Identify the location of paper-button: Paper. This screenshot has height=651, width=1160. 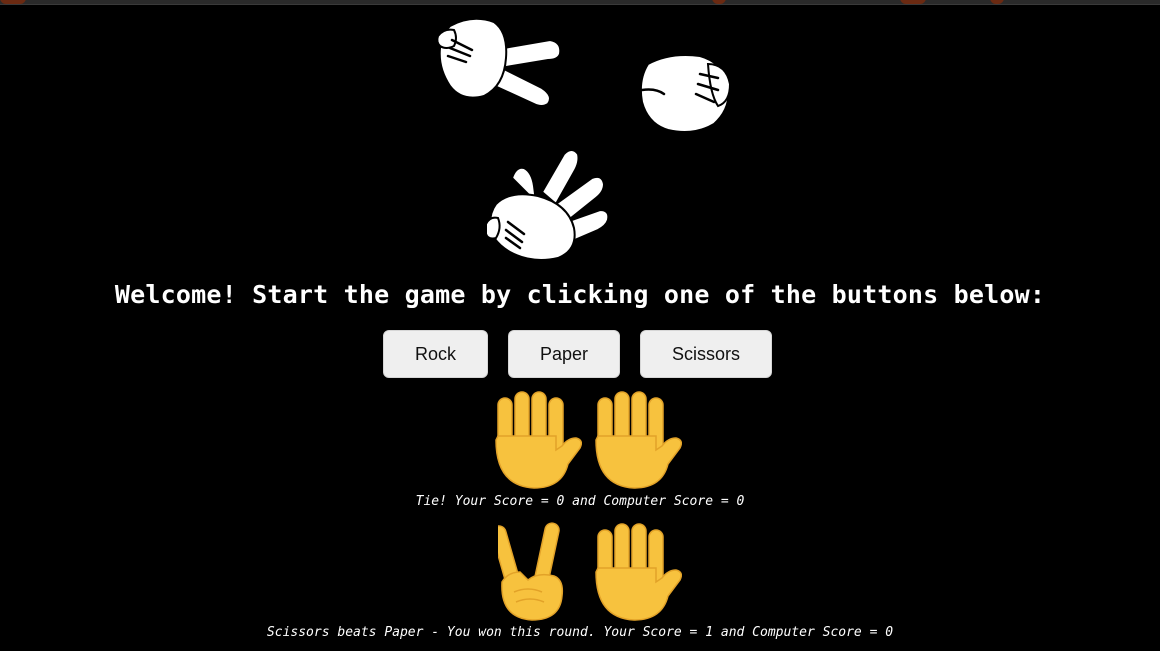
(564, 354).